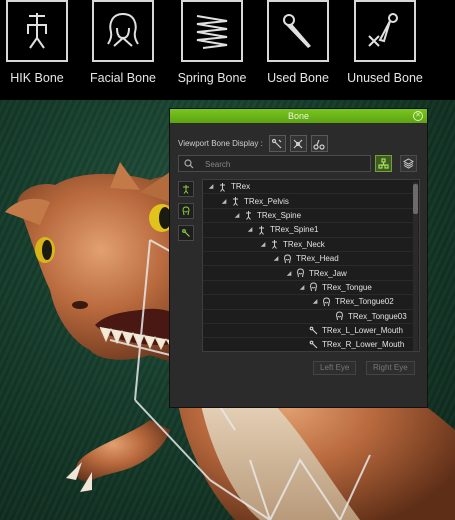 This screenshot has height=520, width=455. I want to click on panel-title: Bone, so click(298, 116).